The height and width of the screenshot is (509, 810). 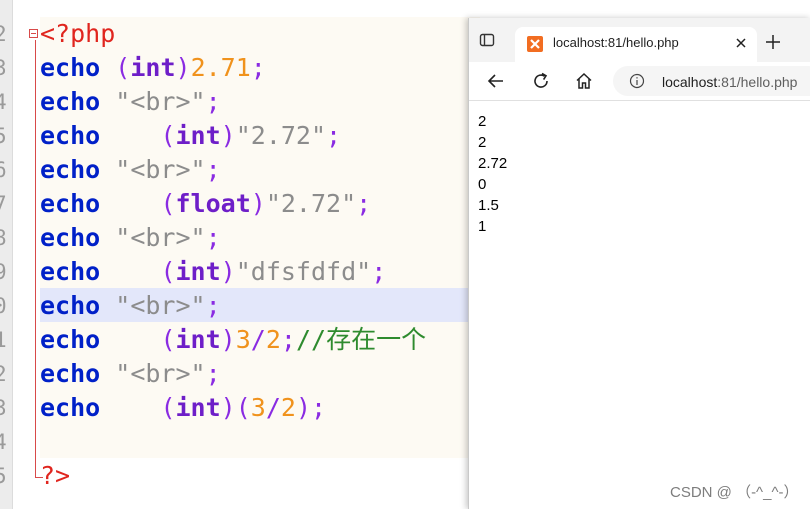 I want to click on code-line: <?php, so click(x=77, y=34).